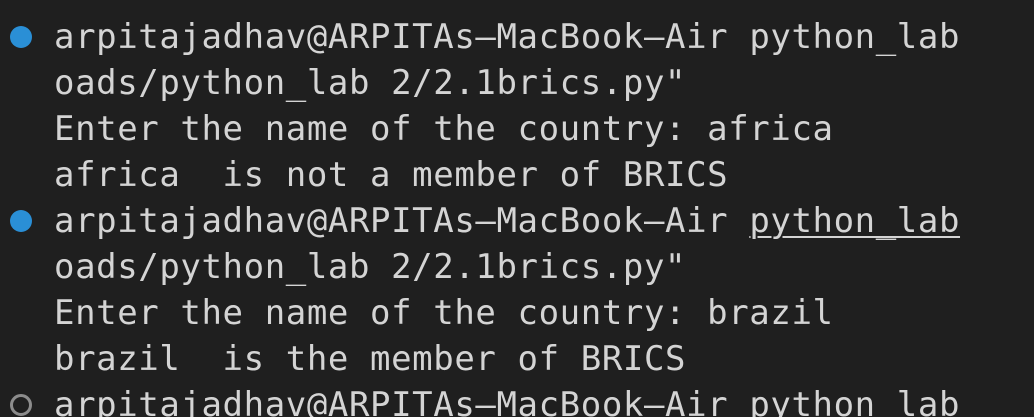 This screenshot has width=1034, height=417. I want to click on program-output-line-1: africa is not a member of BRICS, so click(391, 175).